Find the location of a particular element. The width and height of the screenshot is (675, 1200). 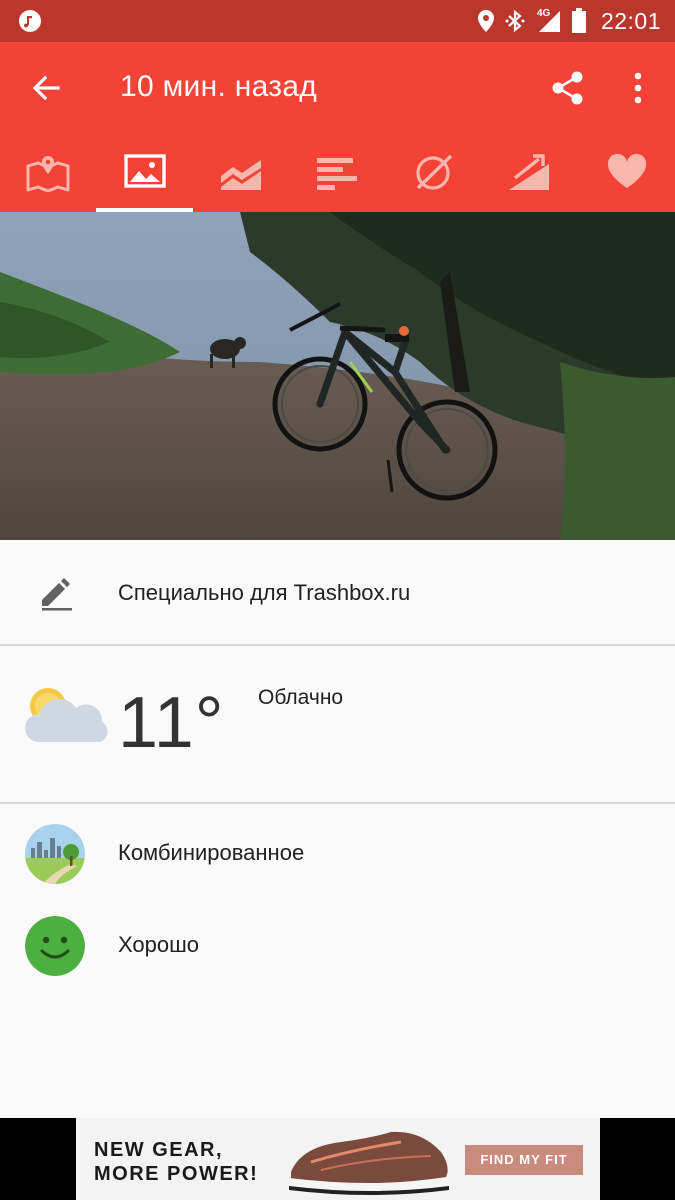

ad-banner: NEW GEAR, MORE POWER! FIND MY FIT is located at coordinates (338, 1159).